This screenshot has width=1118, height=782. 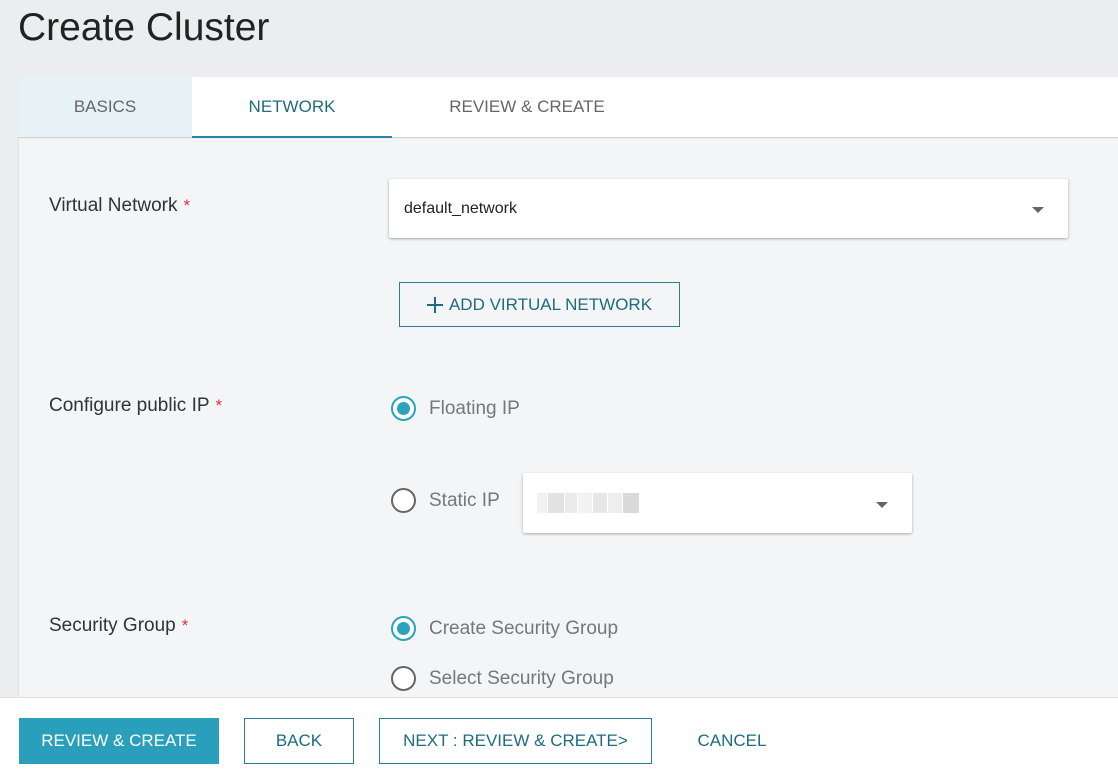 I want to click on security-group-label: Security Group *, so click(x=118, y=626).